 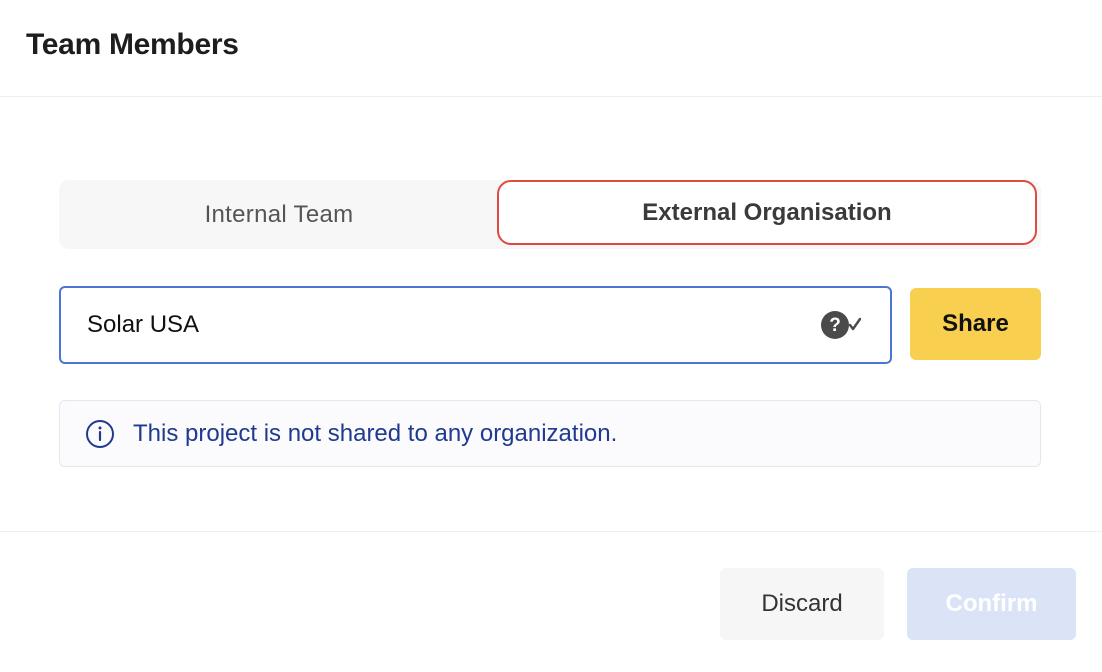 I want to click on info-icon, so click(x=100, y=434).